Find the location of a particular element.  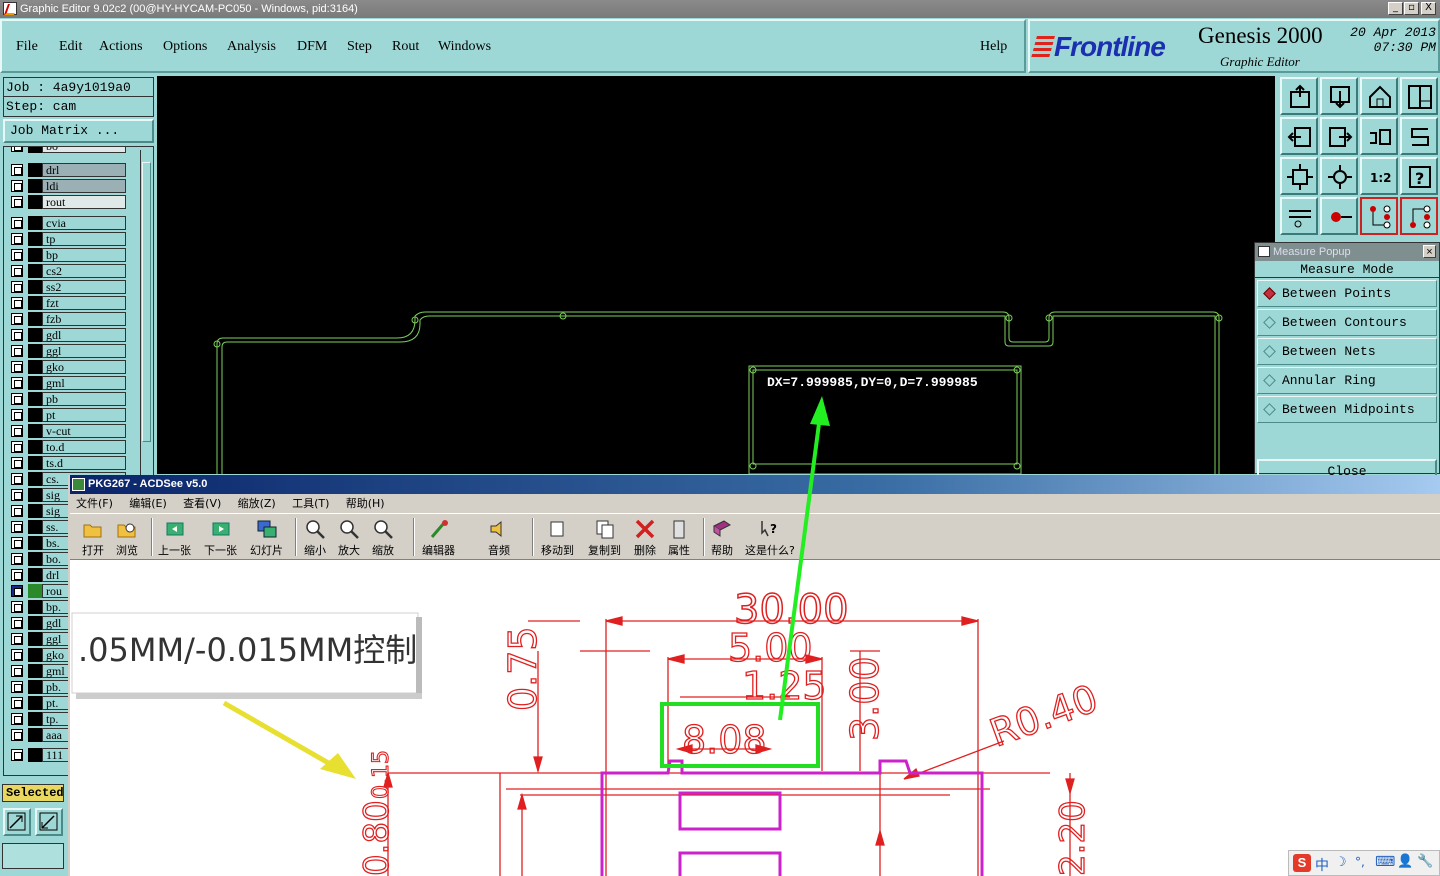

measure-option: Between Contours is located at coordinates (1347, 322).